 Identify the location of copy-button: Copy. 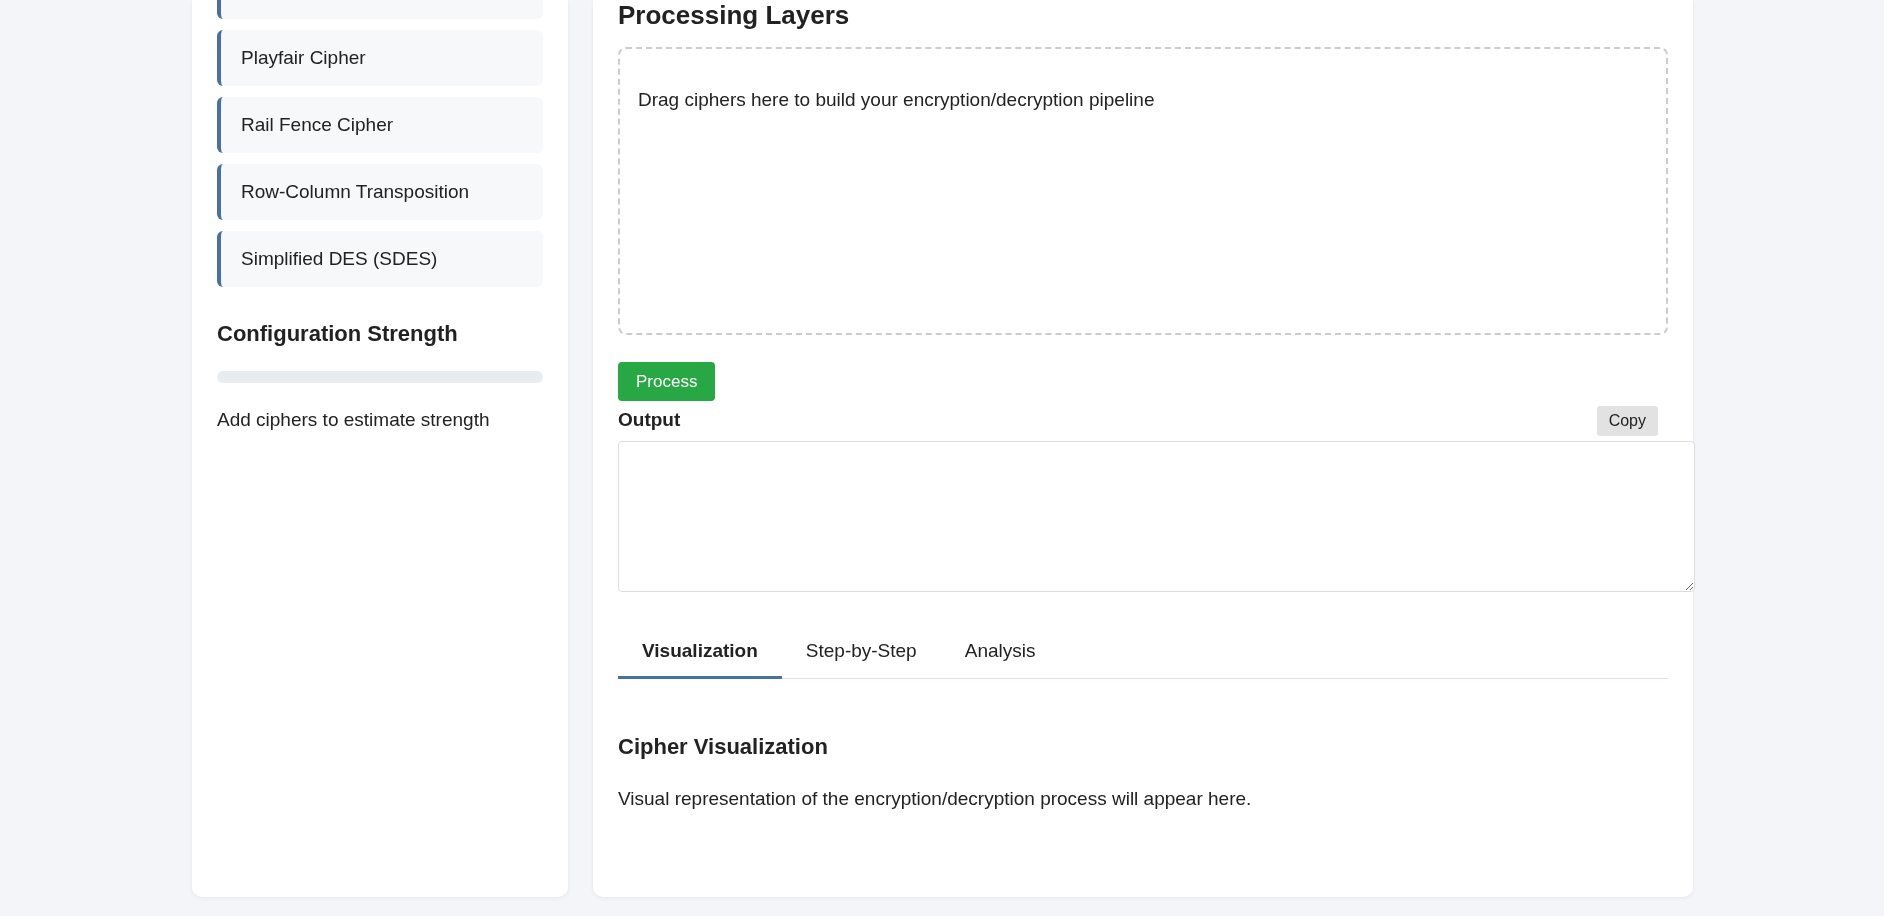
(1627, 421).